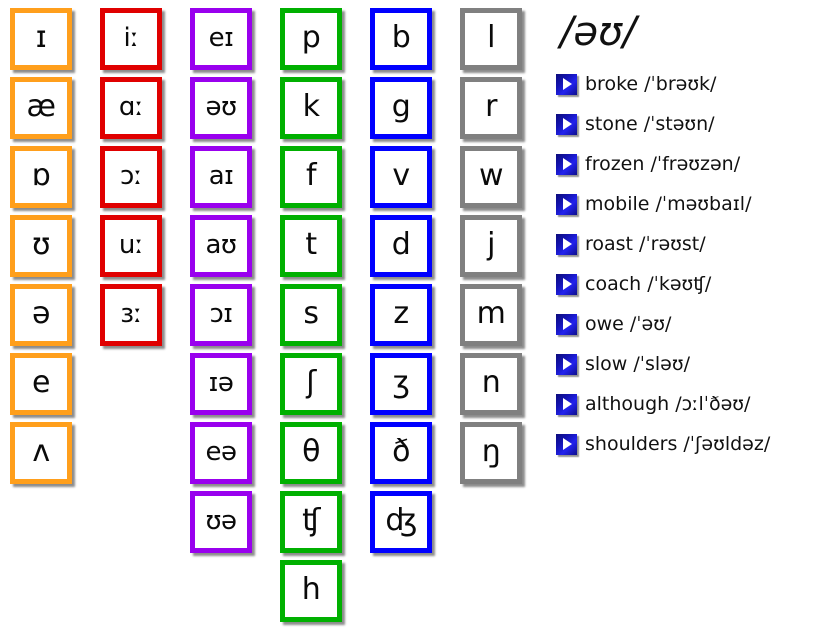 The image size is (840, 637). I want to click on phoneme-tile: ʒ, so click(401, 384).